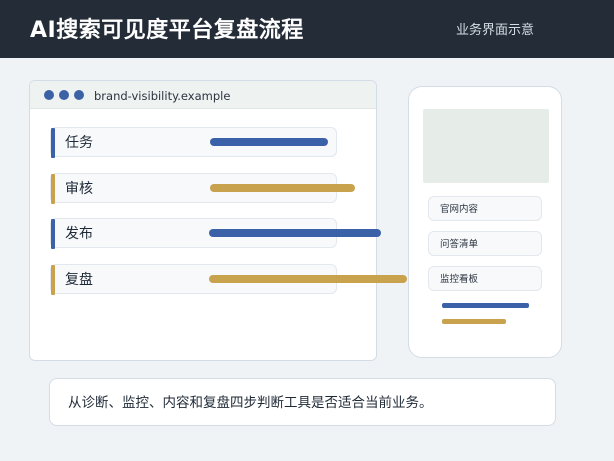 This screenshot has width=614, height=461. Describe the element at coordinates (486, 146) in the screenshot. I see `phone-hero-image` at that location.